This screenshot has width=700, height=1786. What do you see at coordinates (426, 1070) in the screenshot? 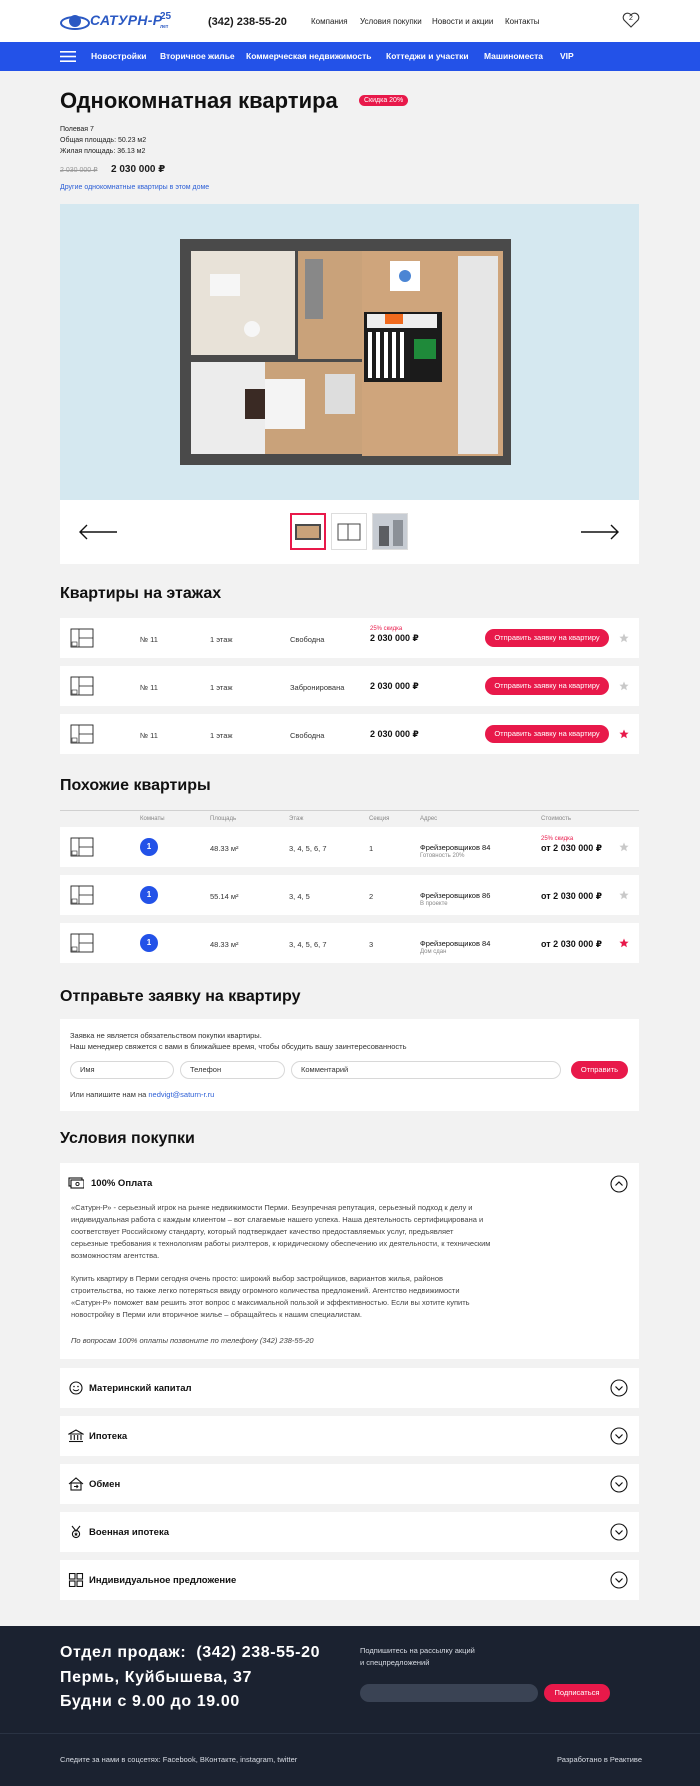
I see `comment-input: Комментарий` at bounding box center [426, 1070].